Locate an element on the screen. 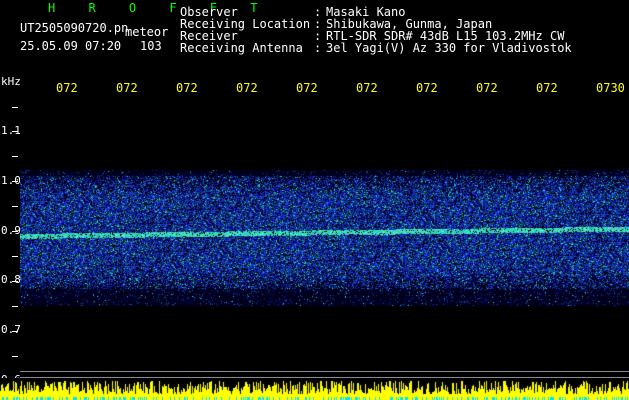 The width and height of the screenshot is (629, 400). count-label: 103 is located at coordinates (151, 46).